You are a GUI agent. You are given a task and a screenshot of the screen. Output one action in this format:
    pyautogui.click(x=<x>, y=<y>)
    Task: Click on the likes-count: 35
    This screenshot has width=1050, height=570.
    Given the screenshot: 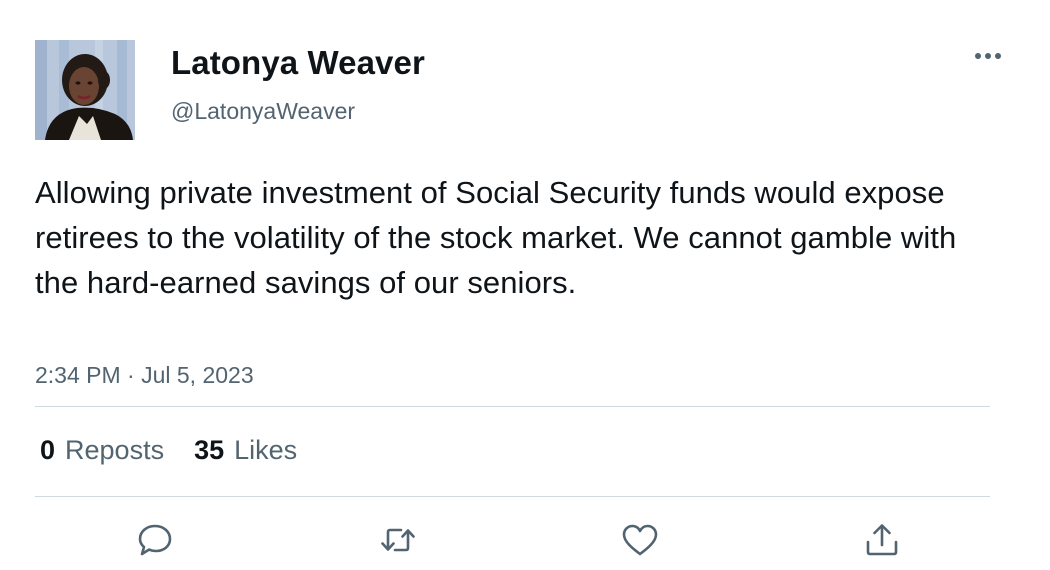 What is the action you would take?
    pyautogui.click(x=209, y=450)
    